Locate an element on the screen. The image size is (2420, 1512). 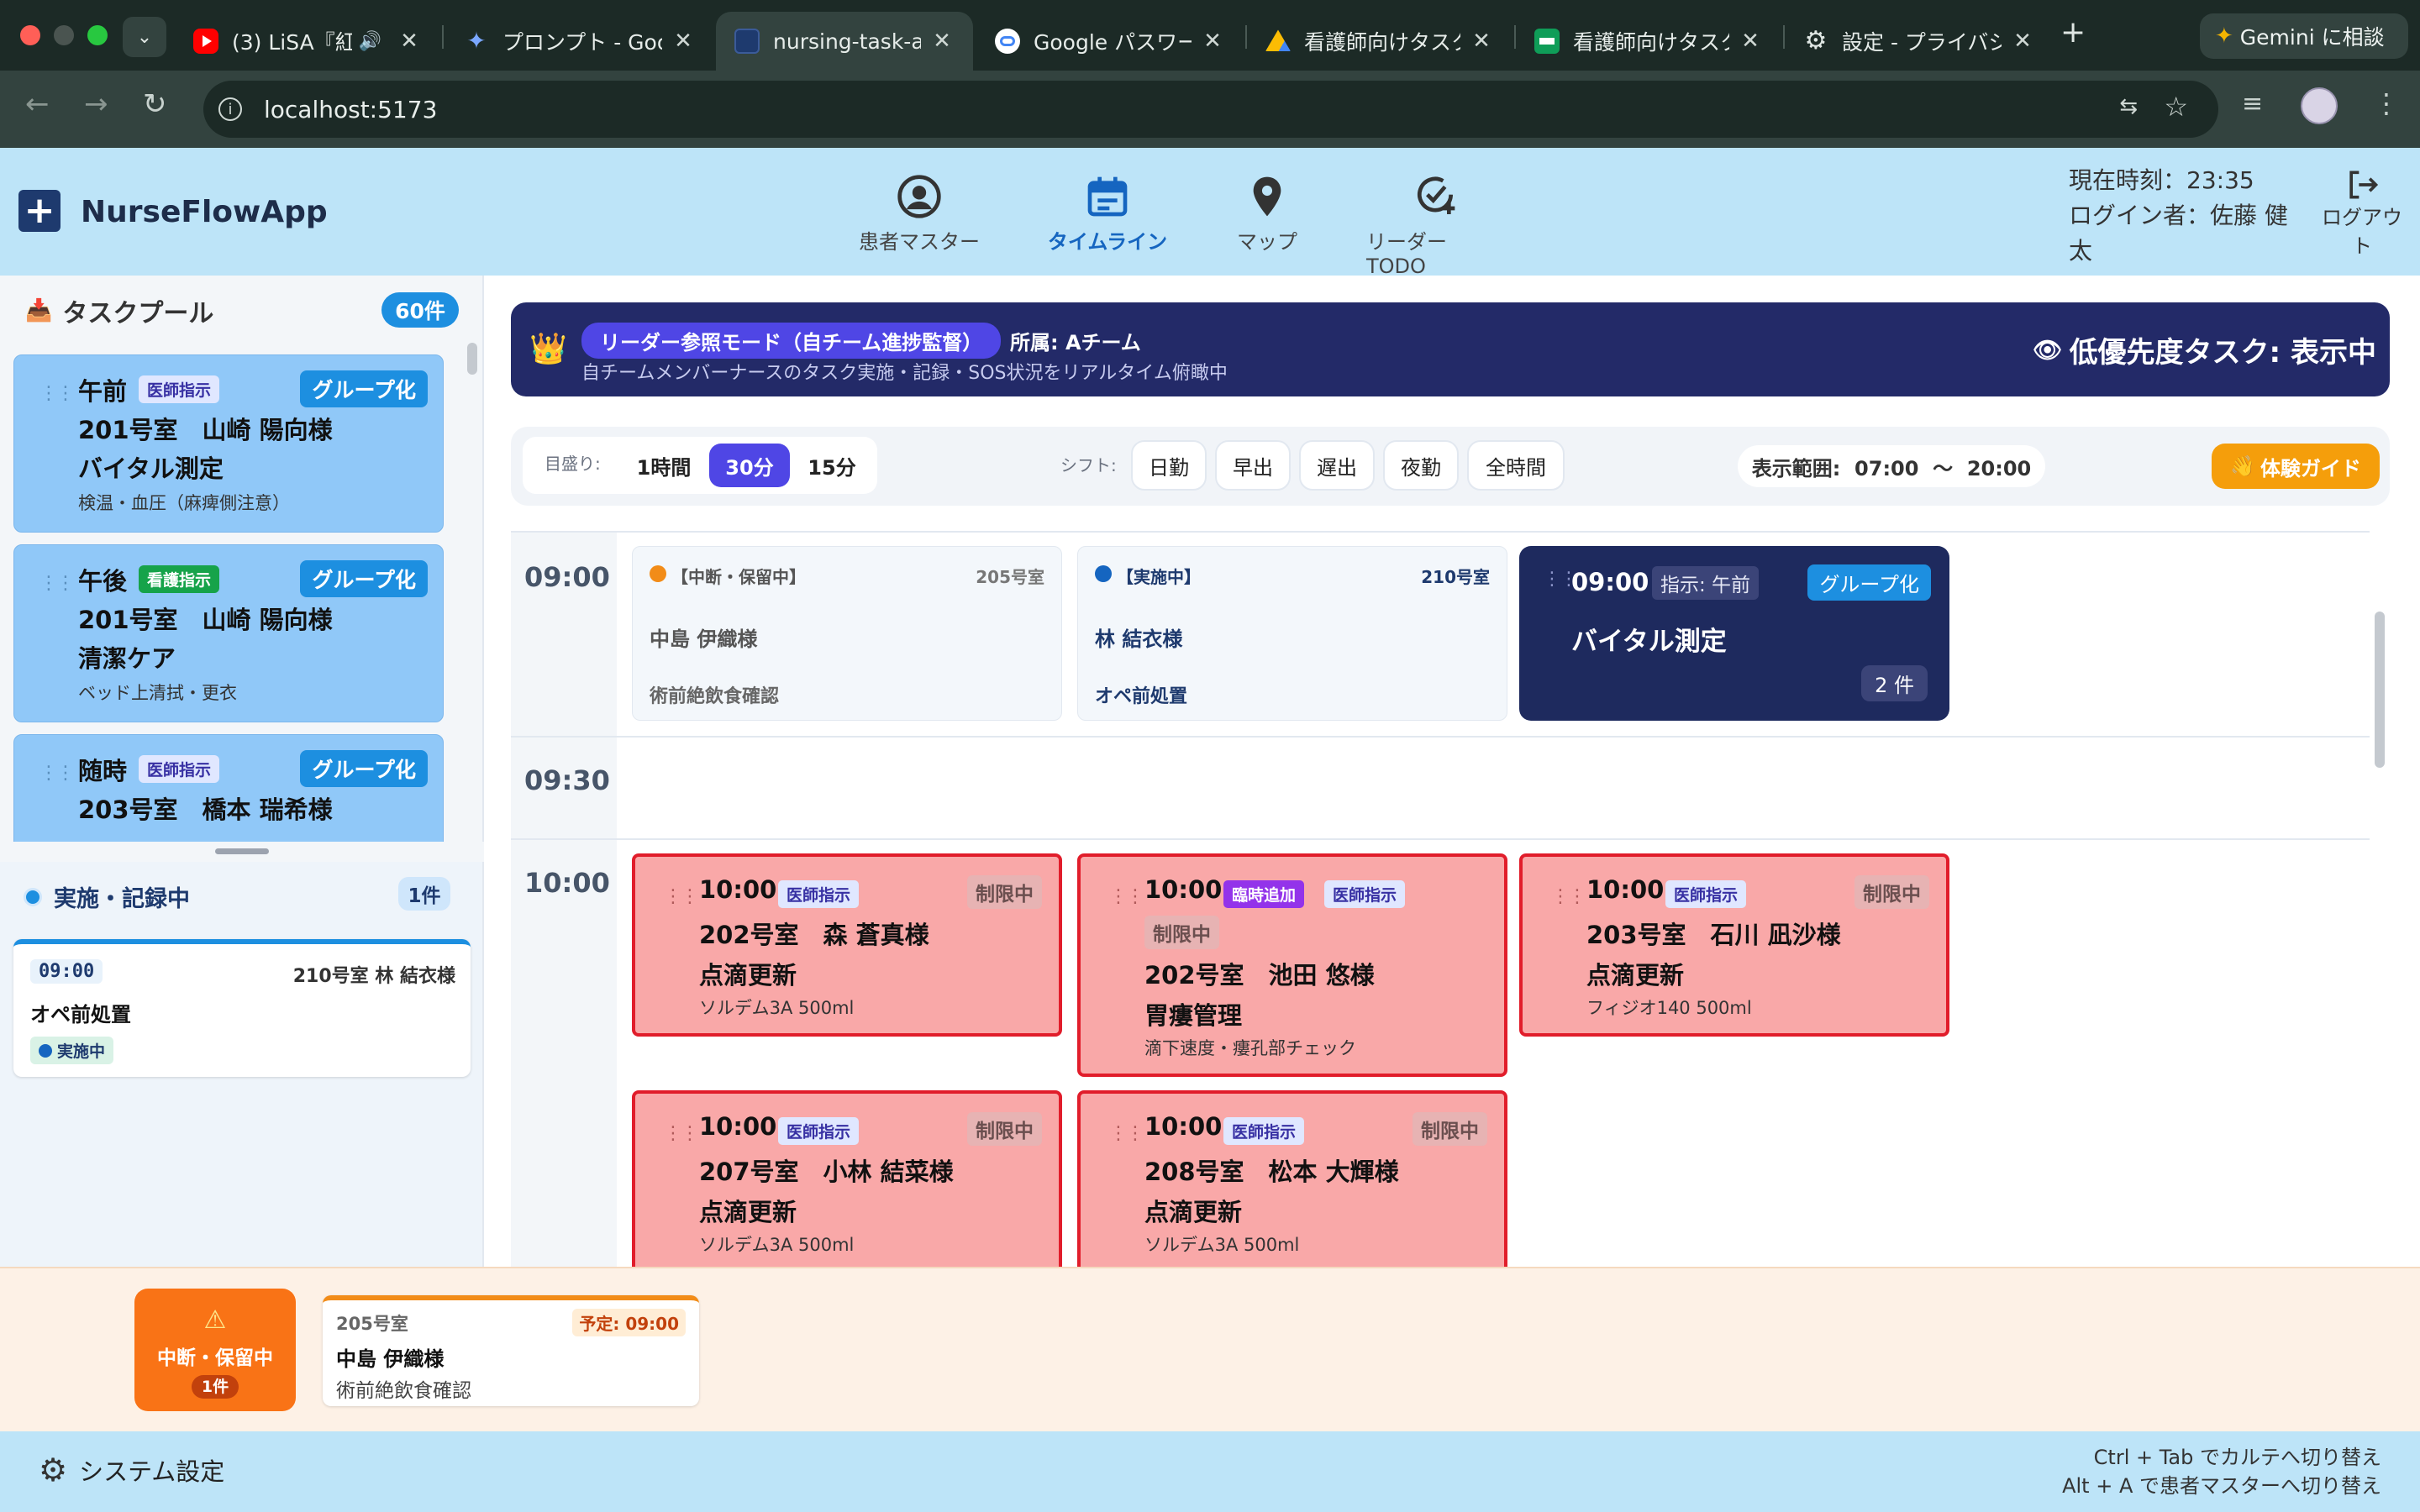
pool-card: ⋮⋮ 随時 医師指示 グループ化 203号室 橋本 瑞希様 is located at coordinates (228, 788).